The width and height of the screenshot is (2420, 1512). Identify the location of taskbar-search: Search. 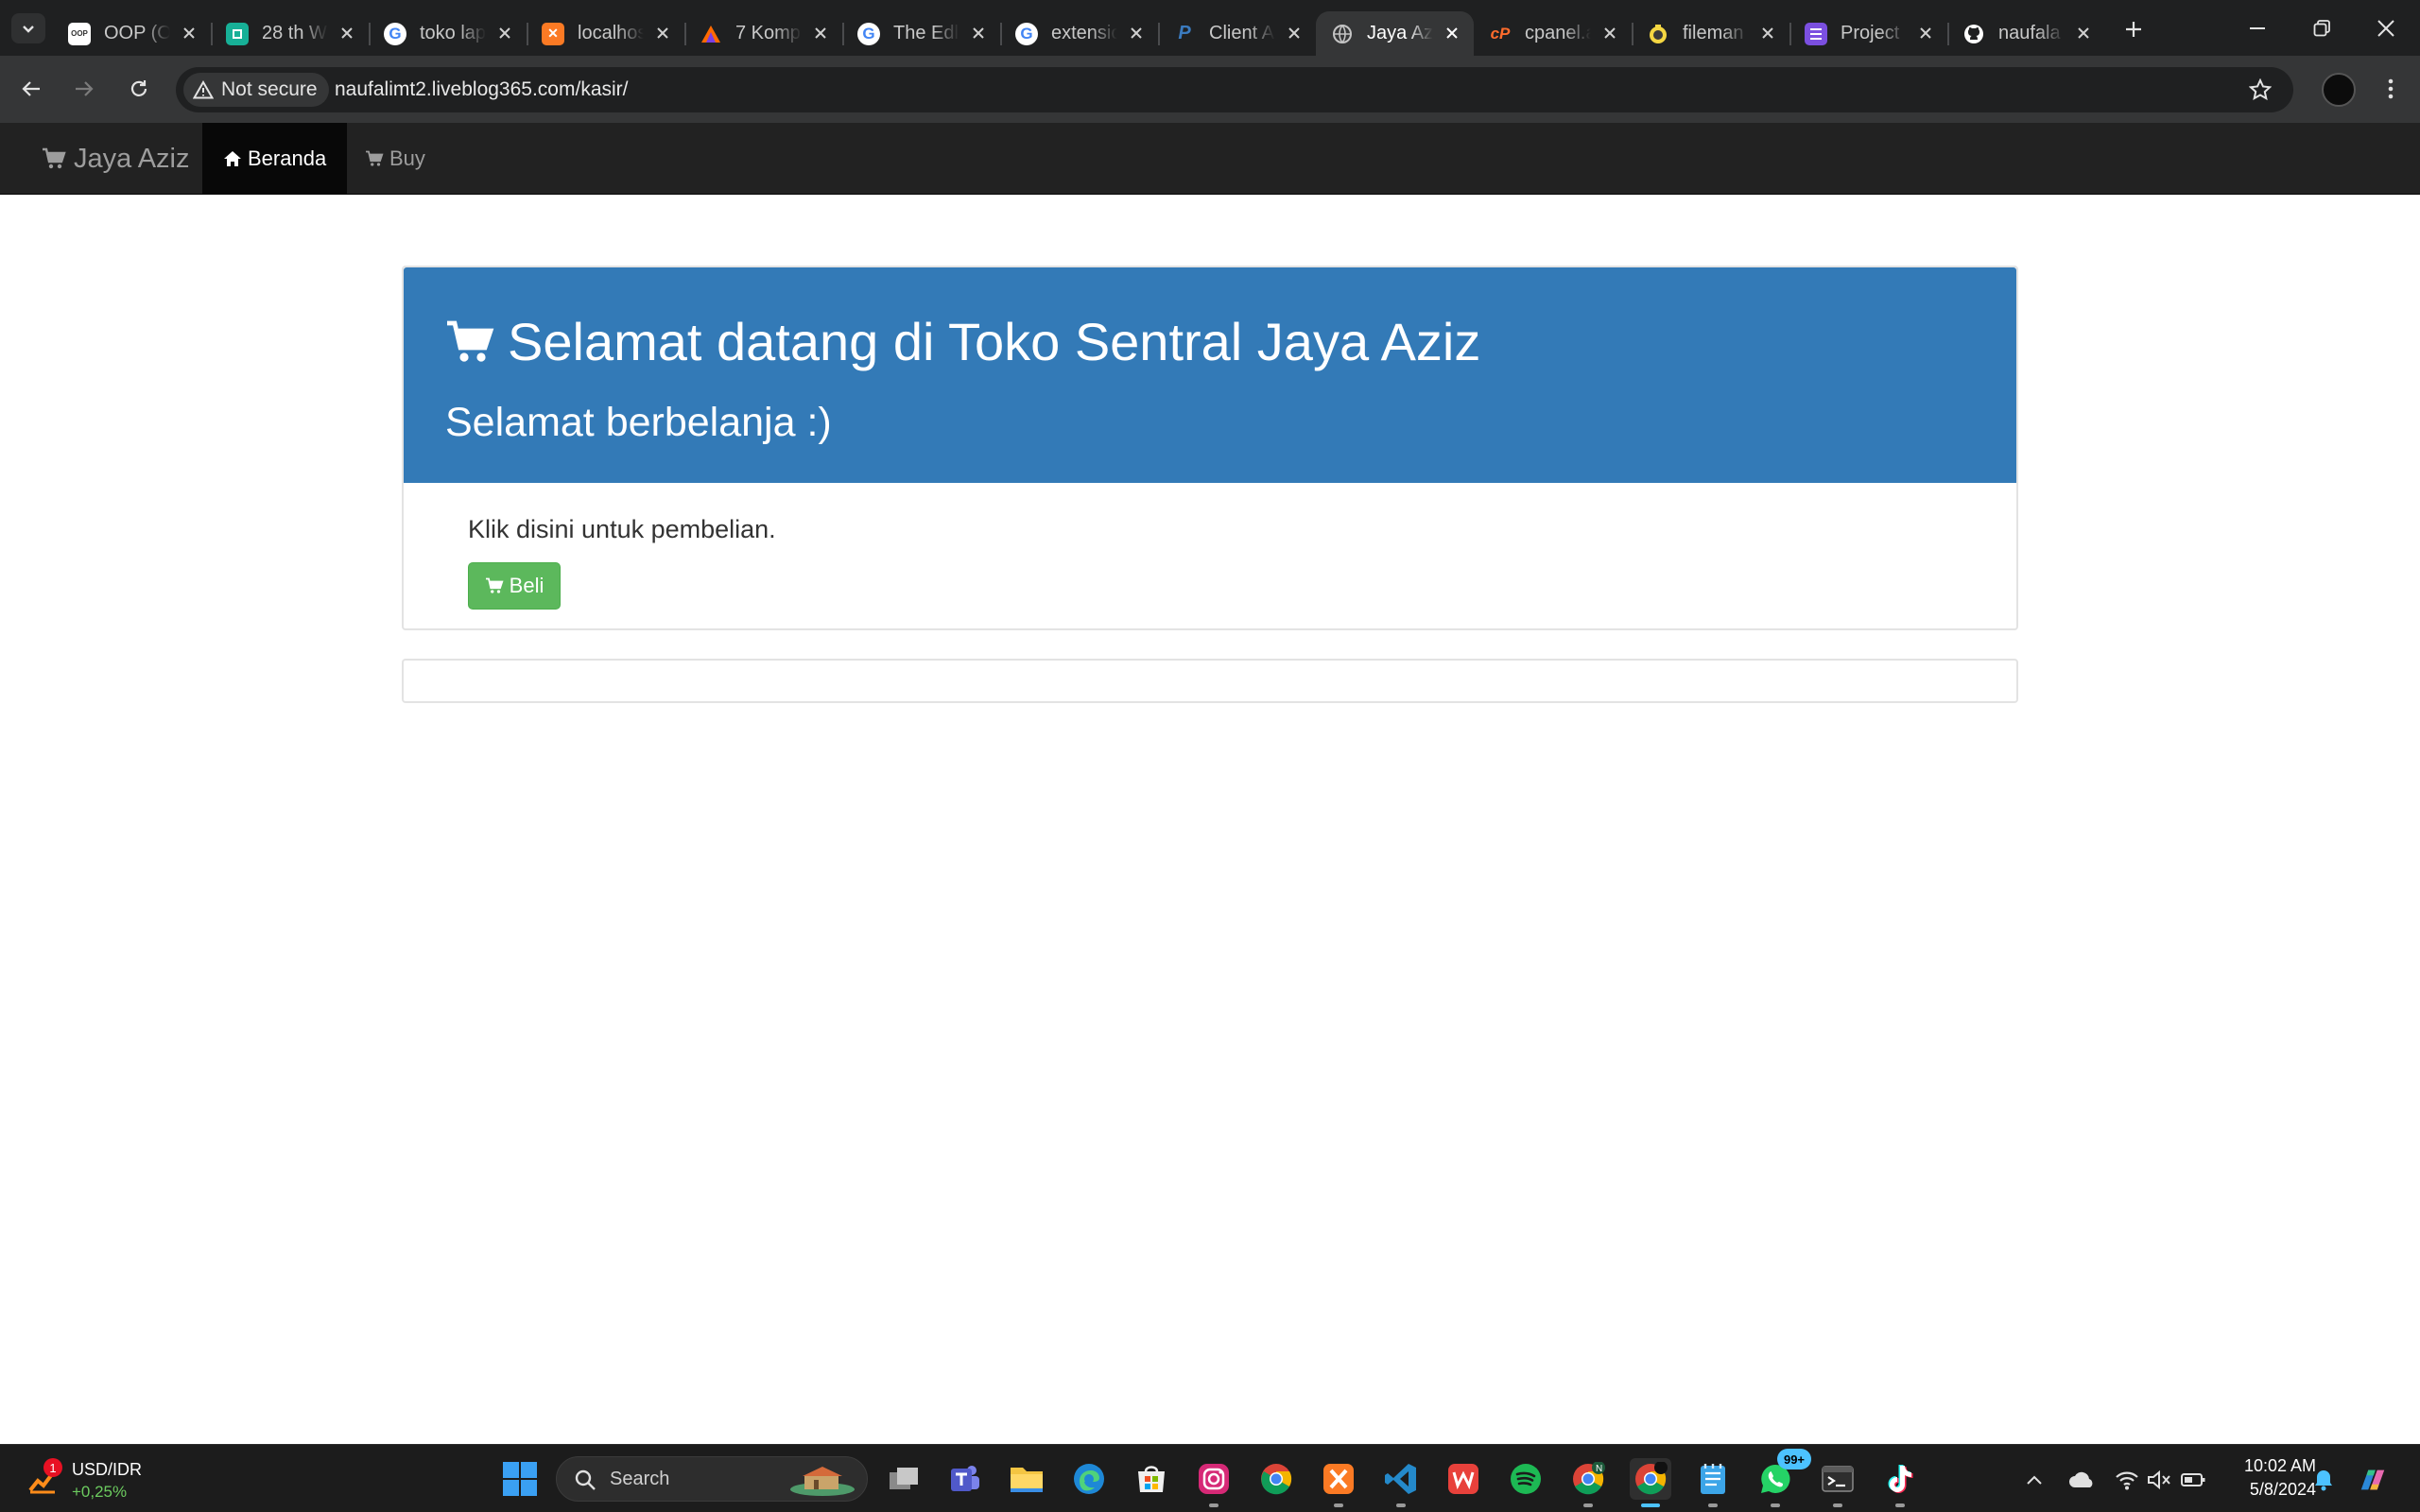
(712, 1479).